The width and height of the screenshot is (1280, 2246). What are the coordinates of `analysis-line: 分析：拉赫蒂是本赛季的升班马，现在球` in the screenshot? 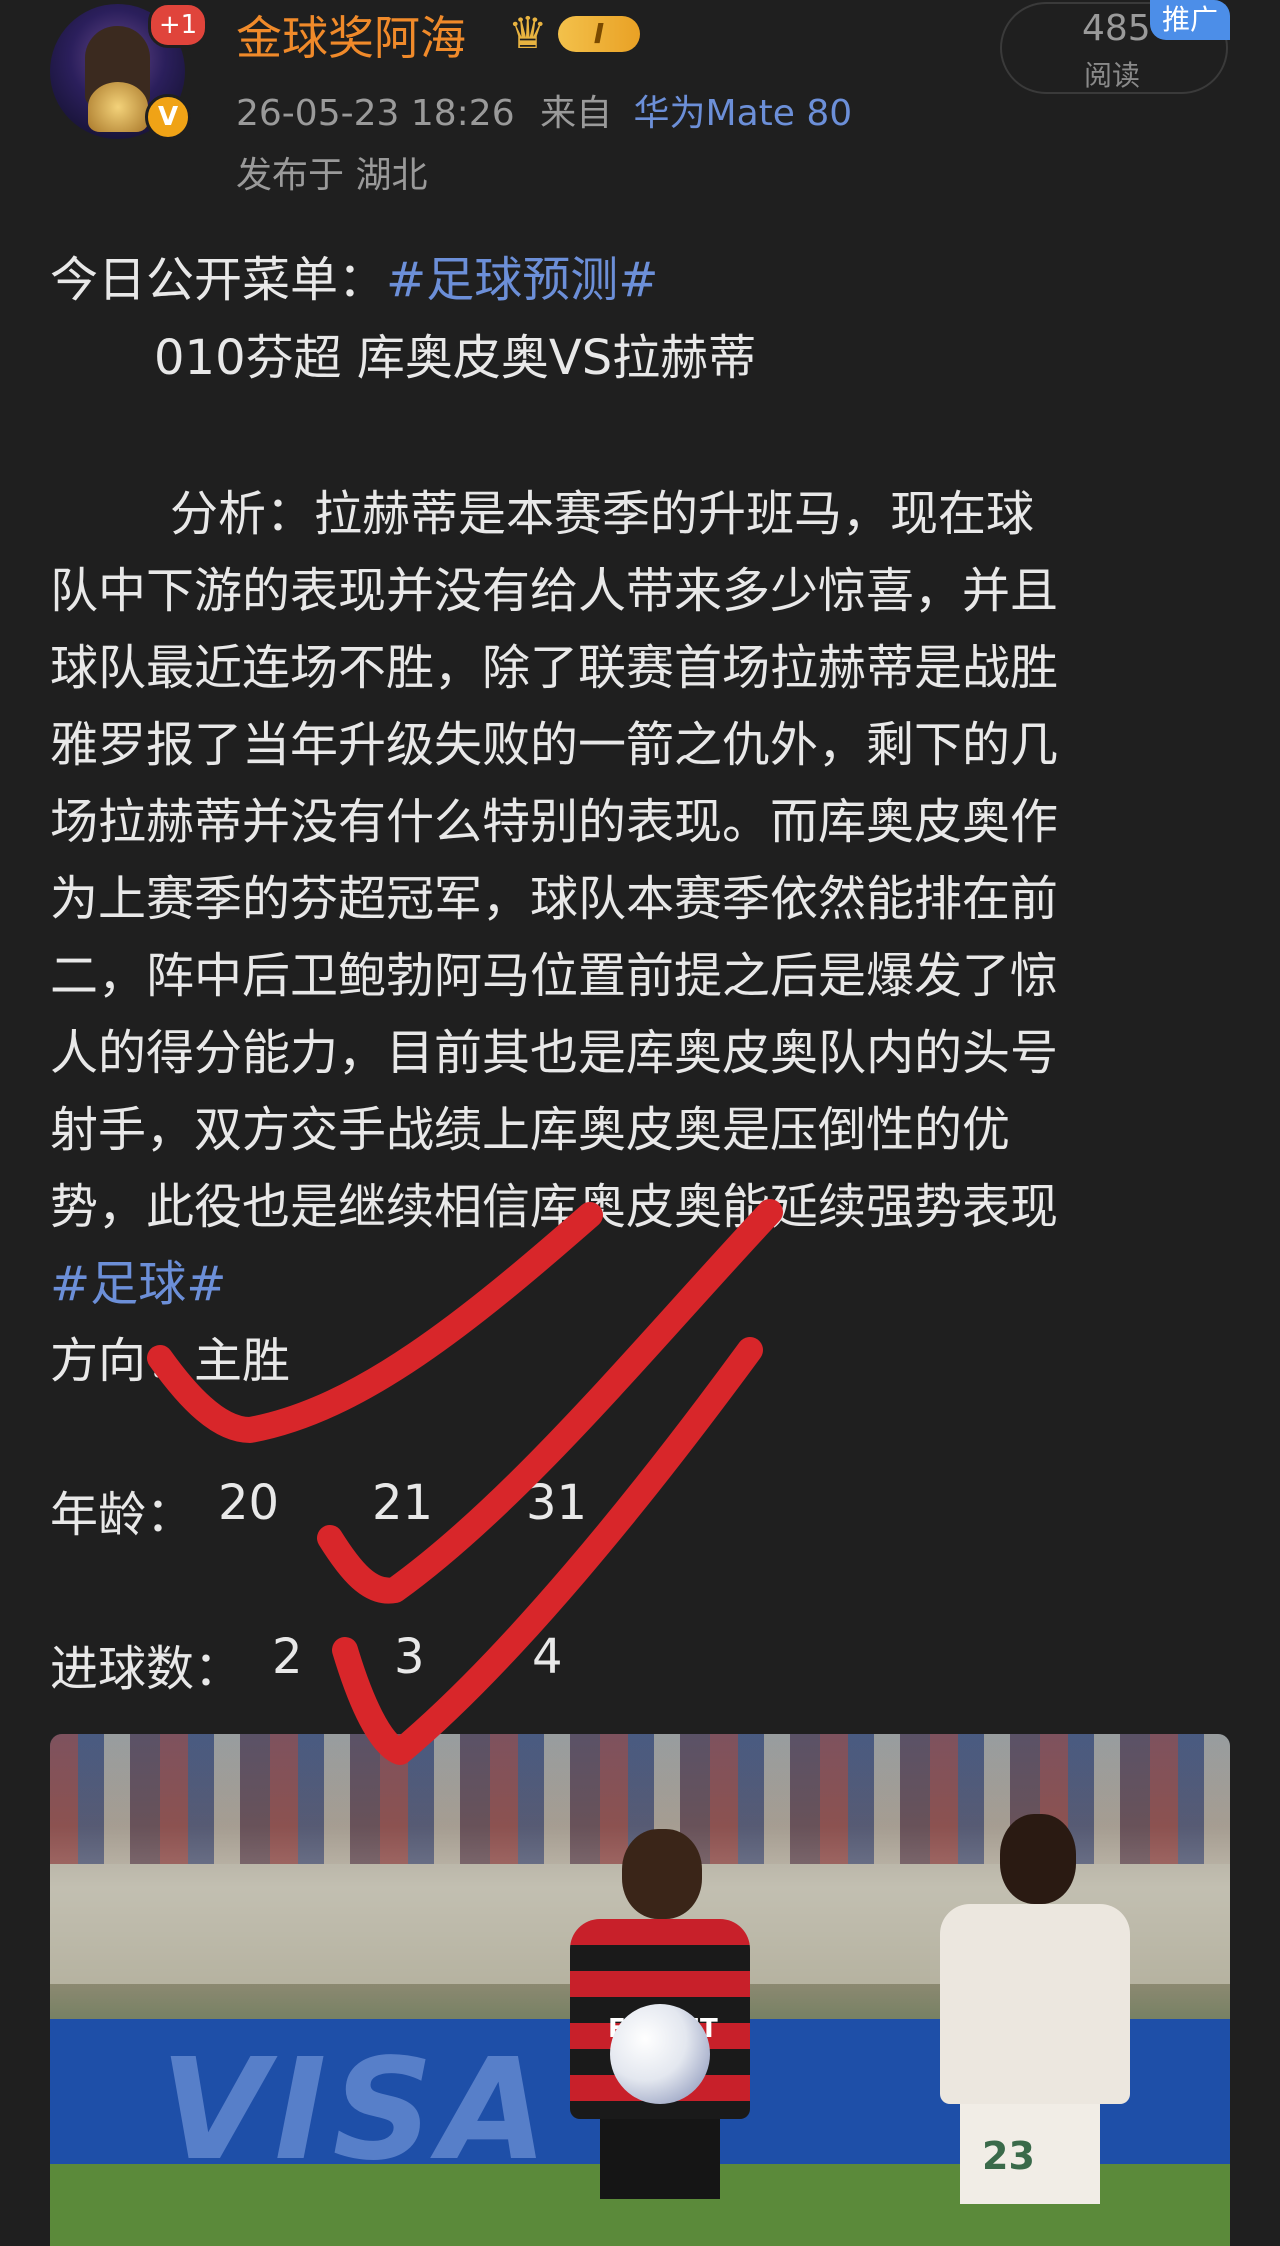 It's located at (602, 514).